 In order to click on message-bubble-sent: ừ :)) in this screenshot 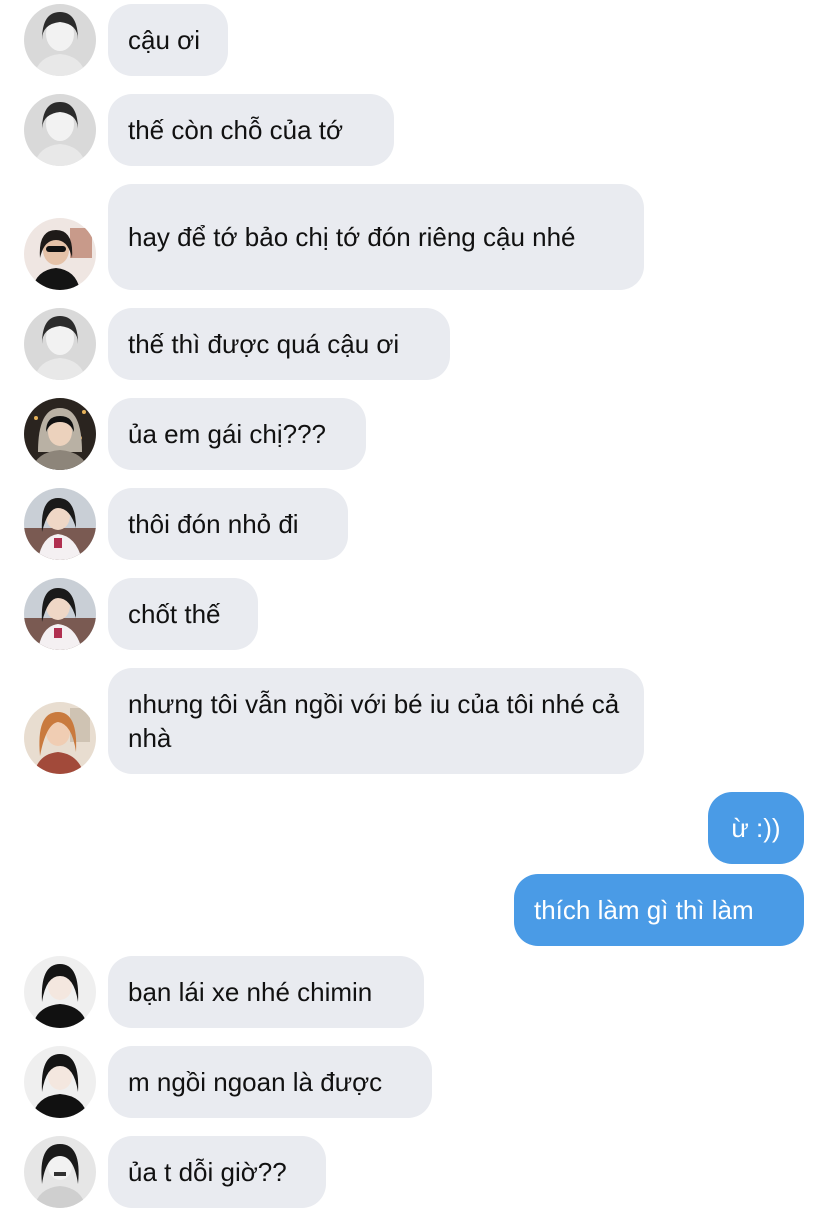, I will do `click(756, 828)`.